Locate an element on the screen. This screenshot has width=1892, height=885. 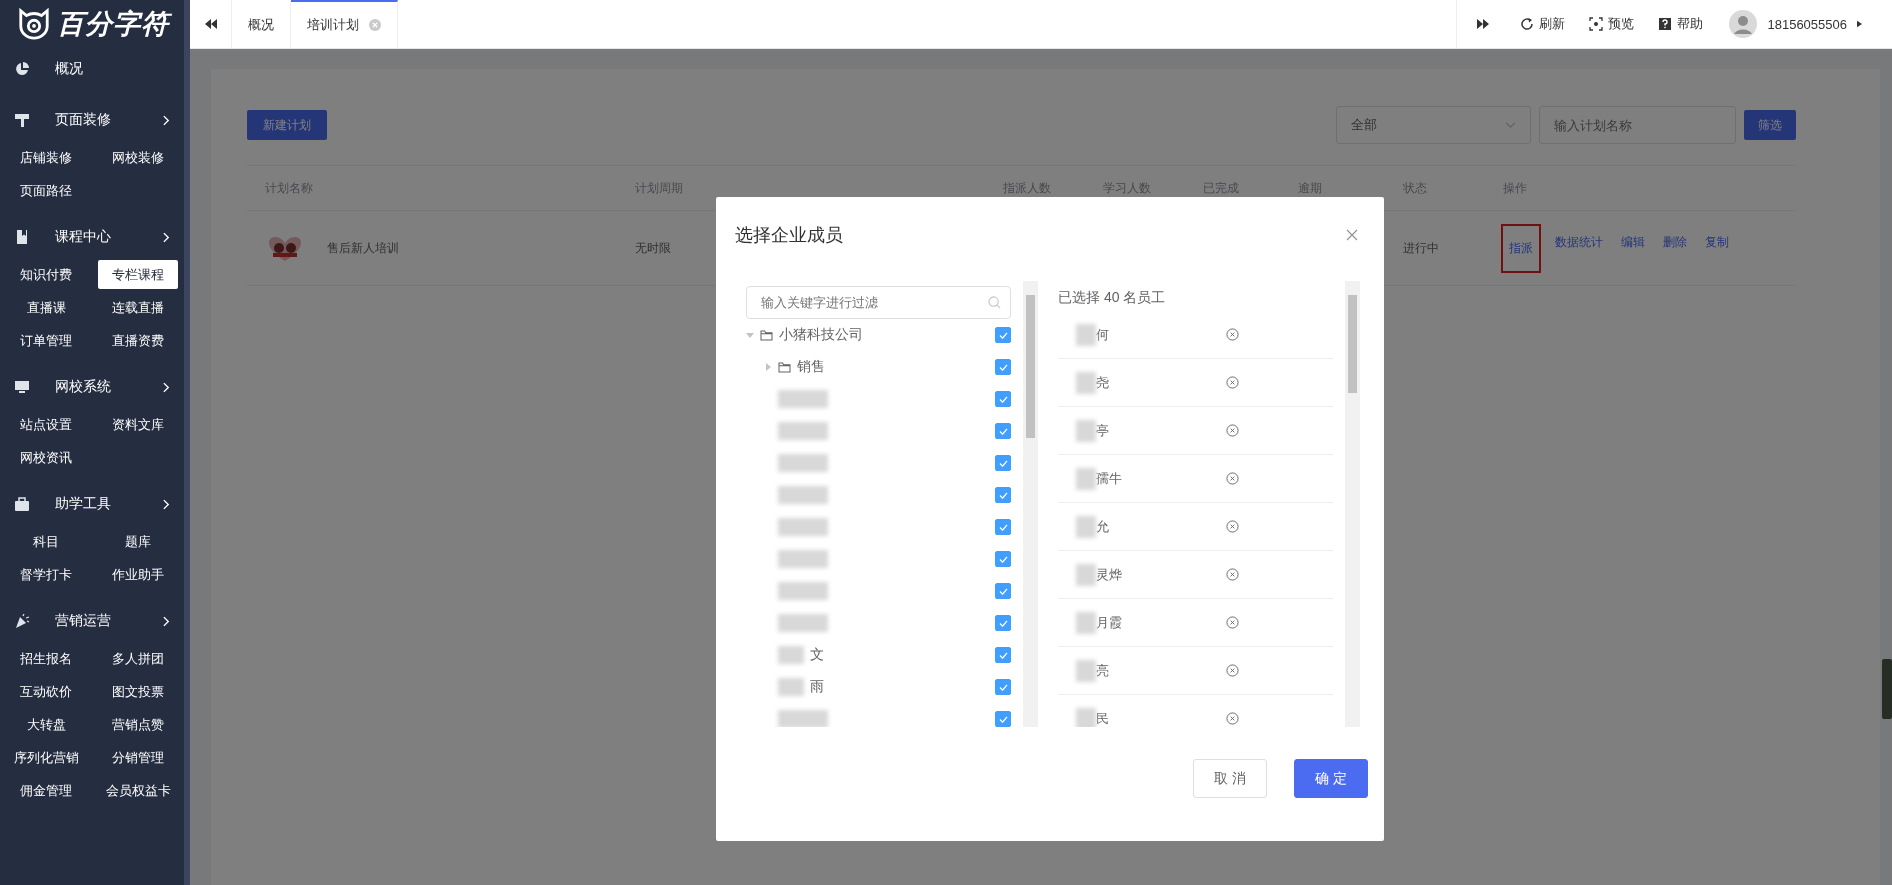
sidebar-item: 直播课 is located at coordinates (46, 307).